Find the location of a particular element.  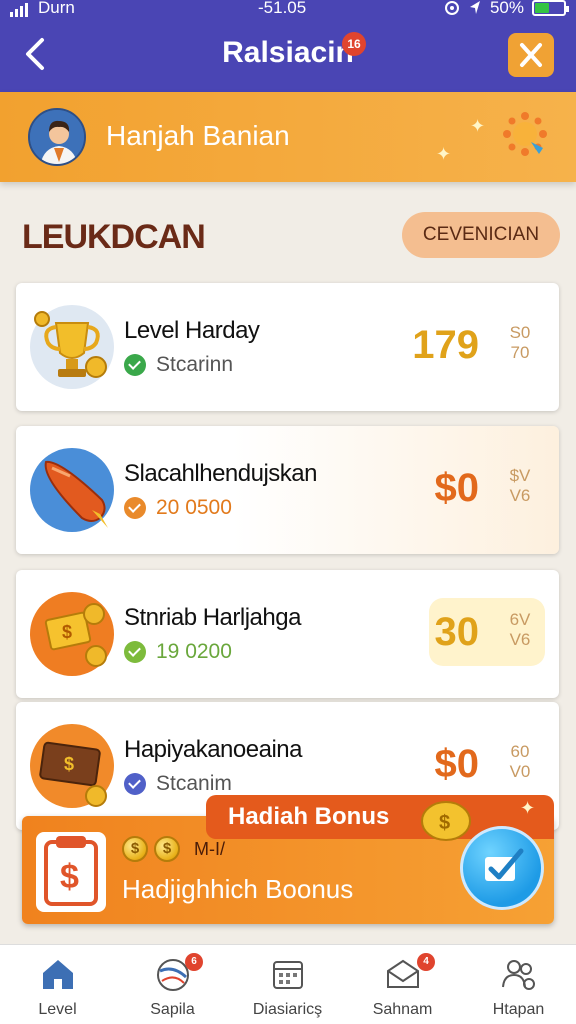

card-fraction: $V V6 is located at coordinates (520, 486).